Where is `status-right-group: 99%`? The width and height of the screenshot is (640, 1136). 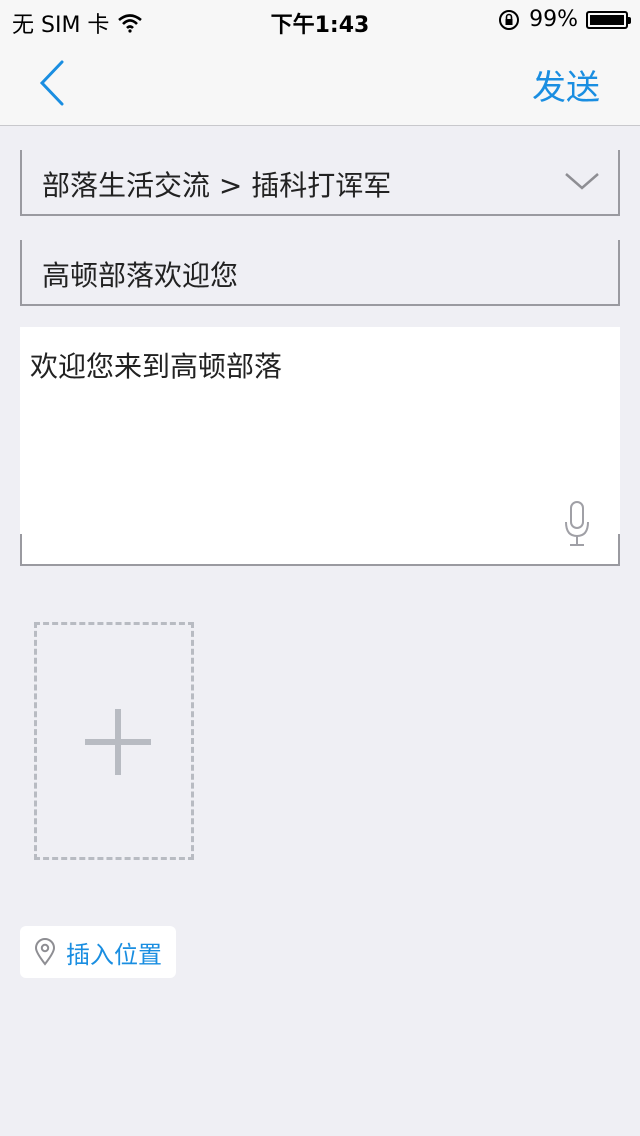
status-right-group: 99% is located at coordinates (564, 19).